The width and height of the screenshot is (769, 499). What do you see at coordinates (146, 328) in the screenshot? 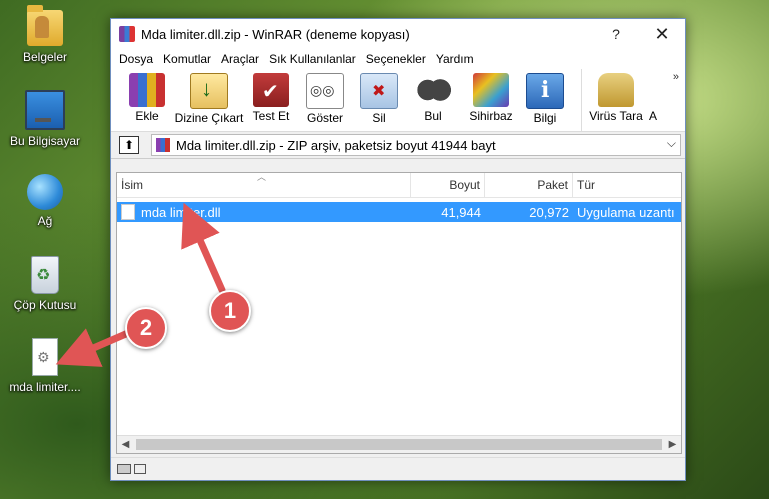
I see `annotation-badge-2: 2` at bounding box center [146, 328].